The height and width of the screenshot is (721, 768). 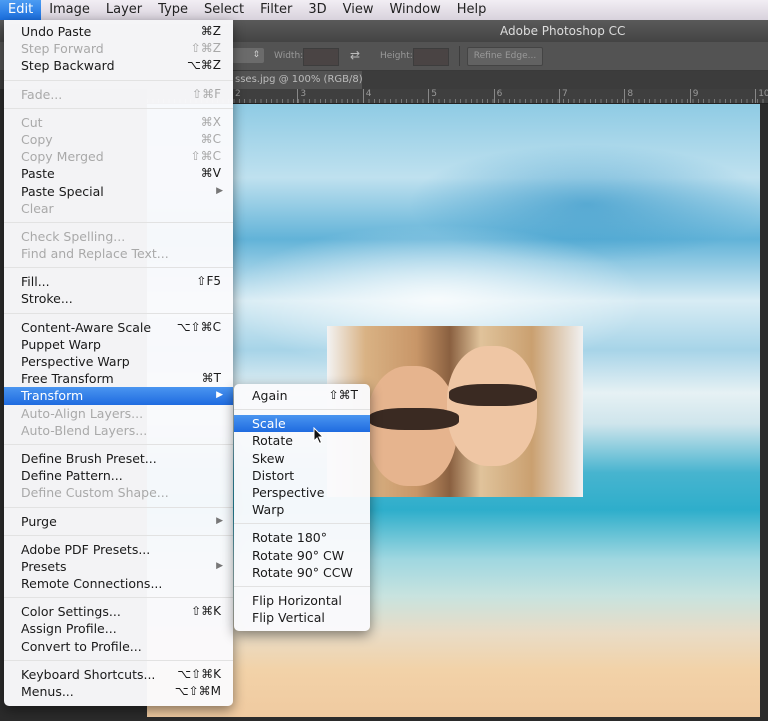 I want to click on options-divider, so click(x=459, y=56).